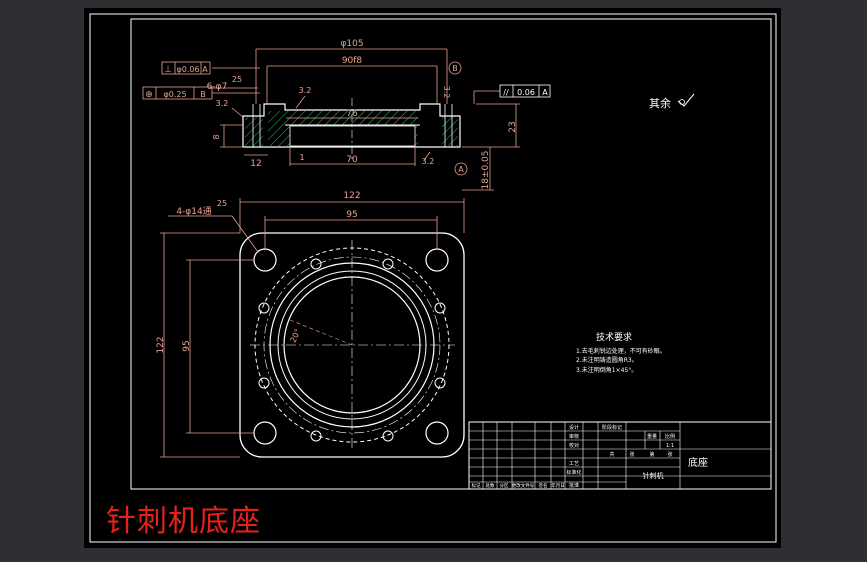  I want to click on dim-flange: 8, so click(216, 136).